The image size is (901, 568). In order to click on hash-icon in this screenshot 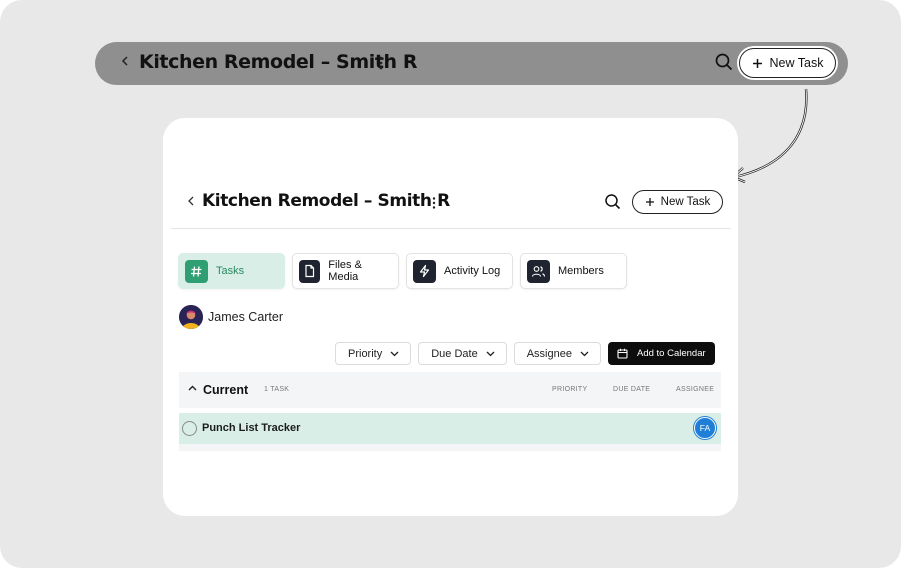, I will do `click(196, 271)`.